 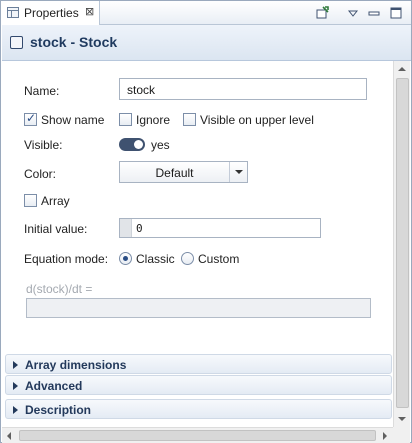 What do you see at coordinates (402, 69) in the screenshot?
I see `scroll-up-icon` at bounding box center [402, 69].